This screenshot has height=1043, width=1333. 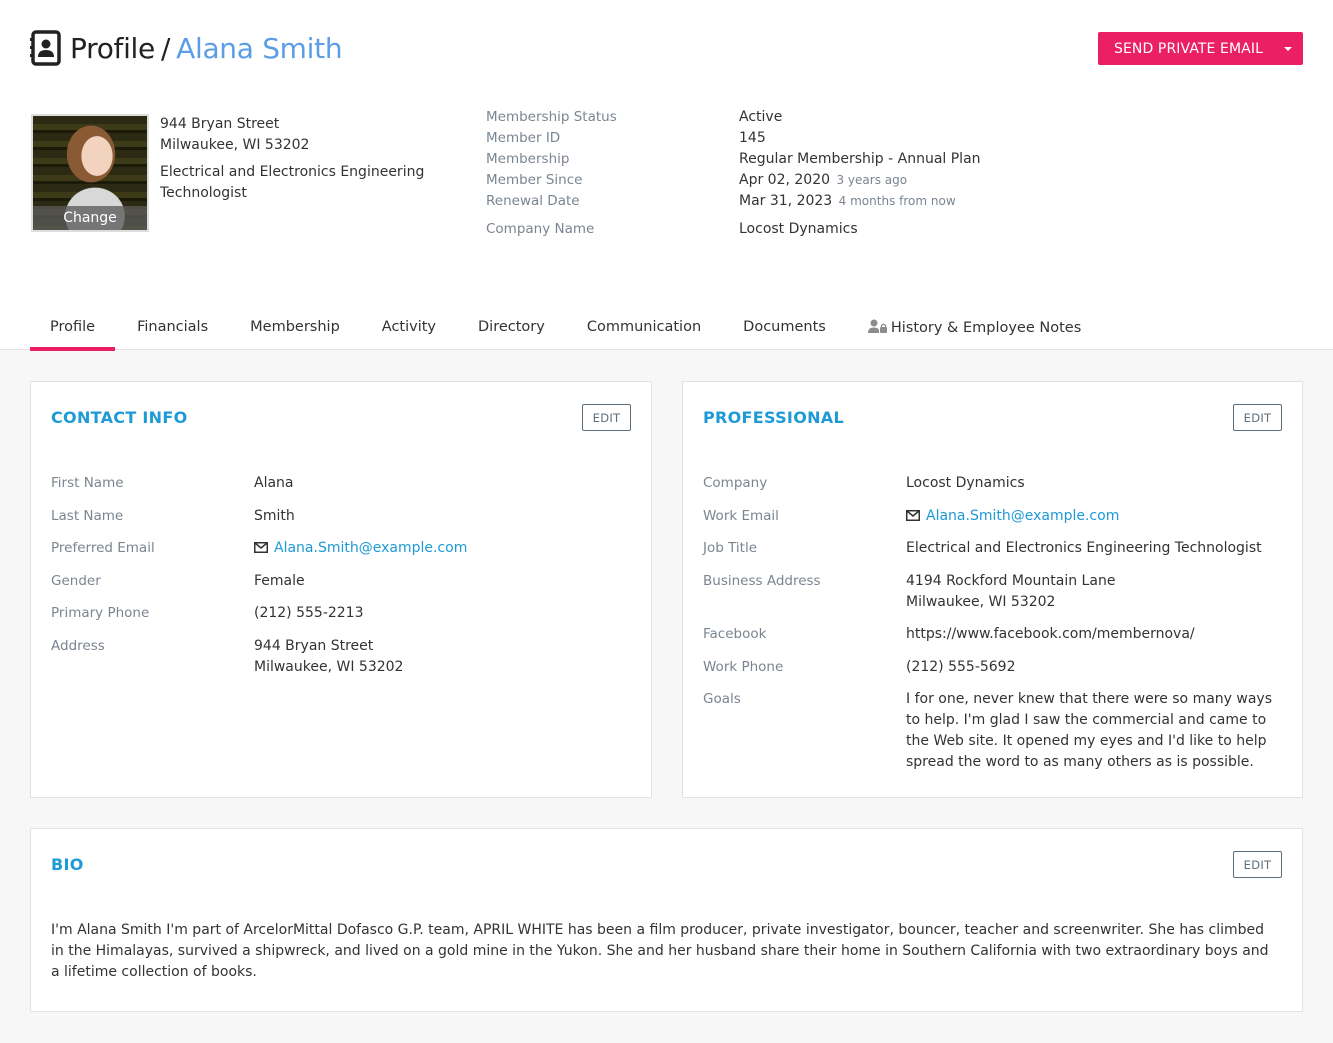 I want to click on summary-row-company: Company Name Locost Dynamics, so click(x=733, y=229).